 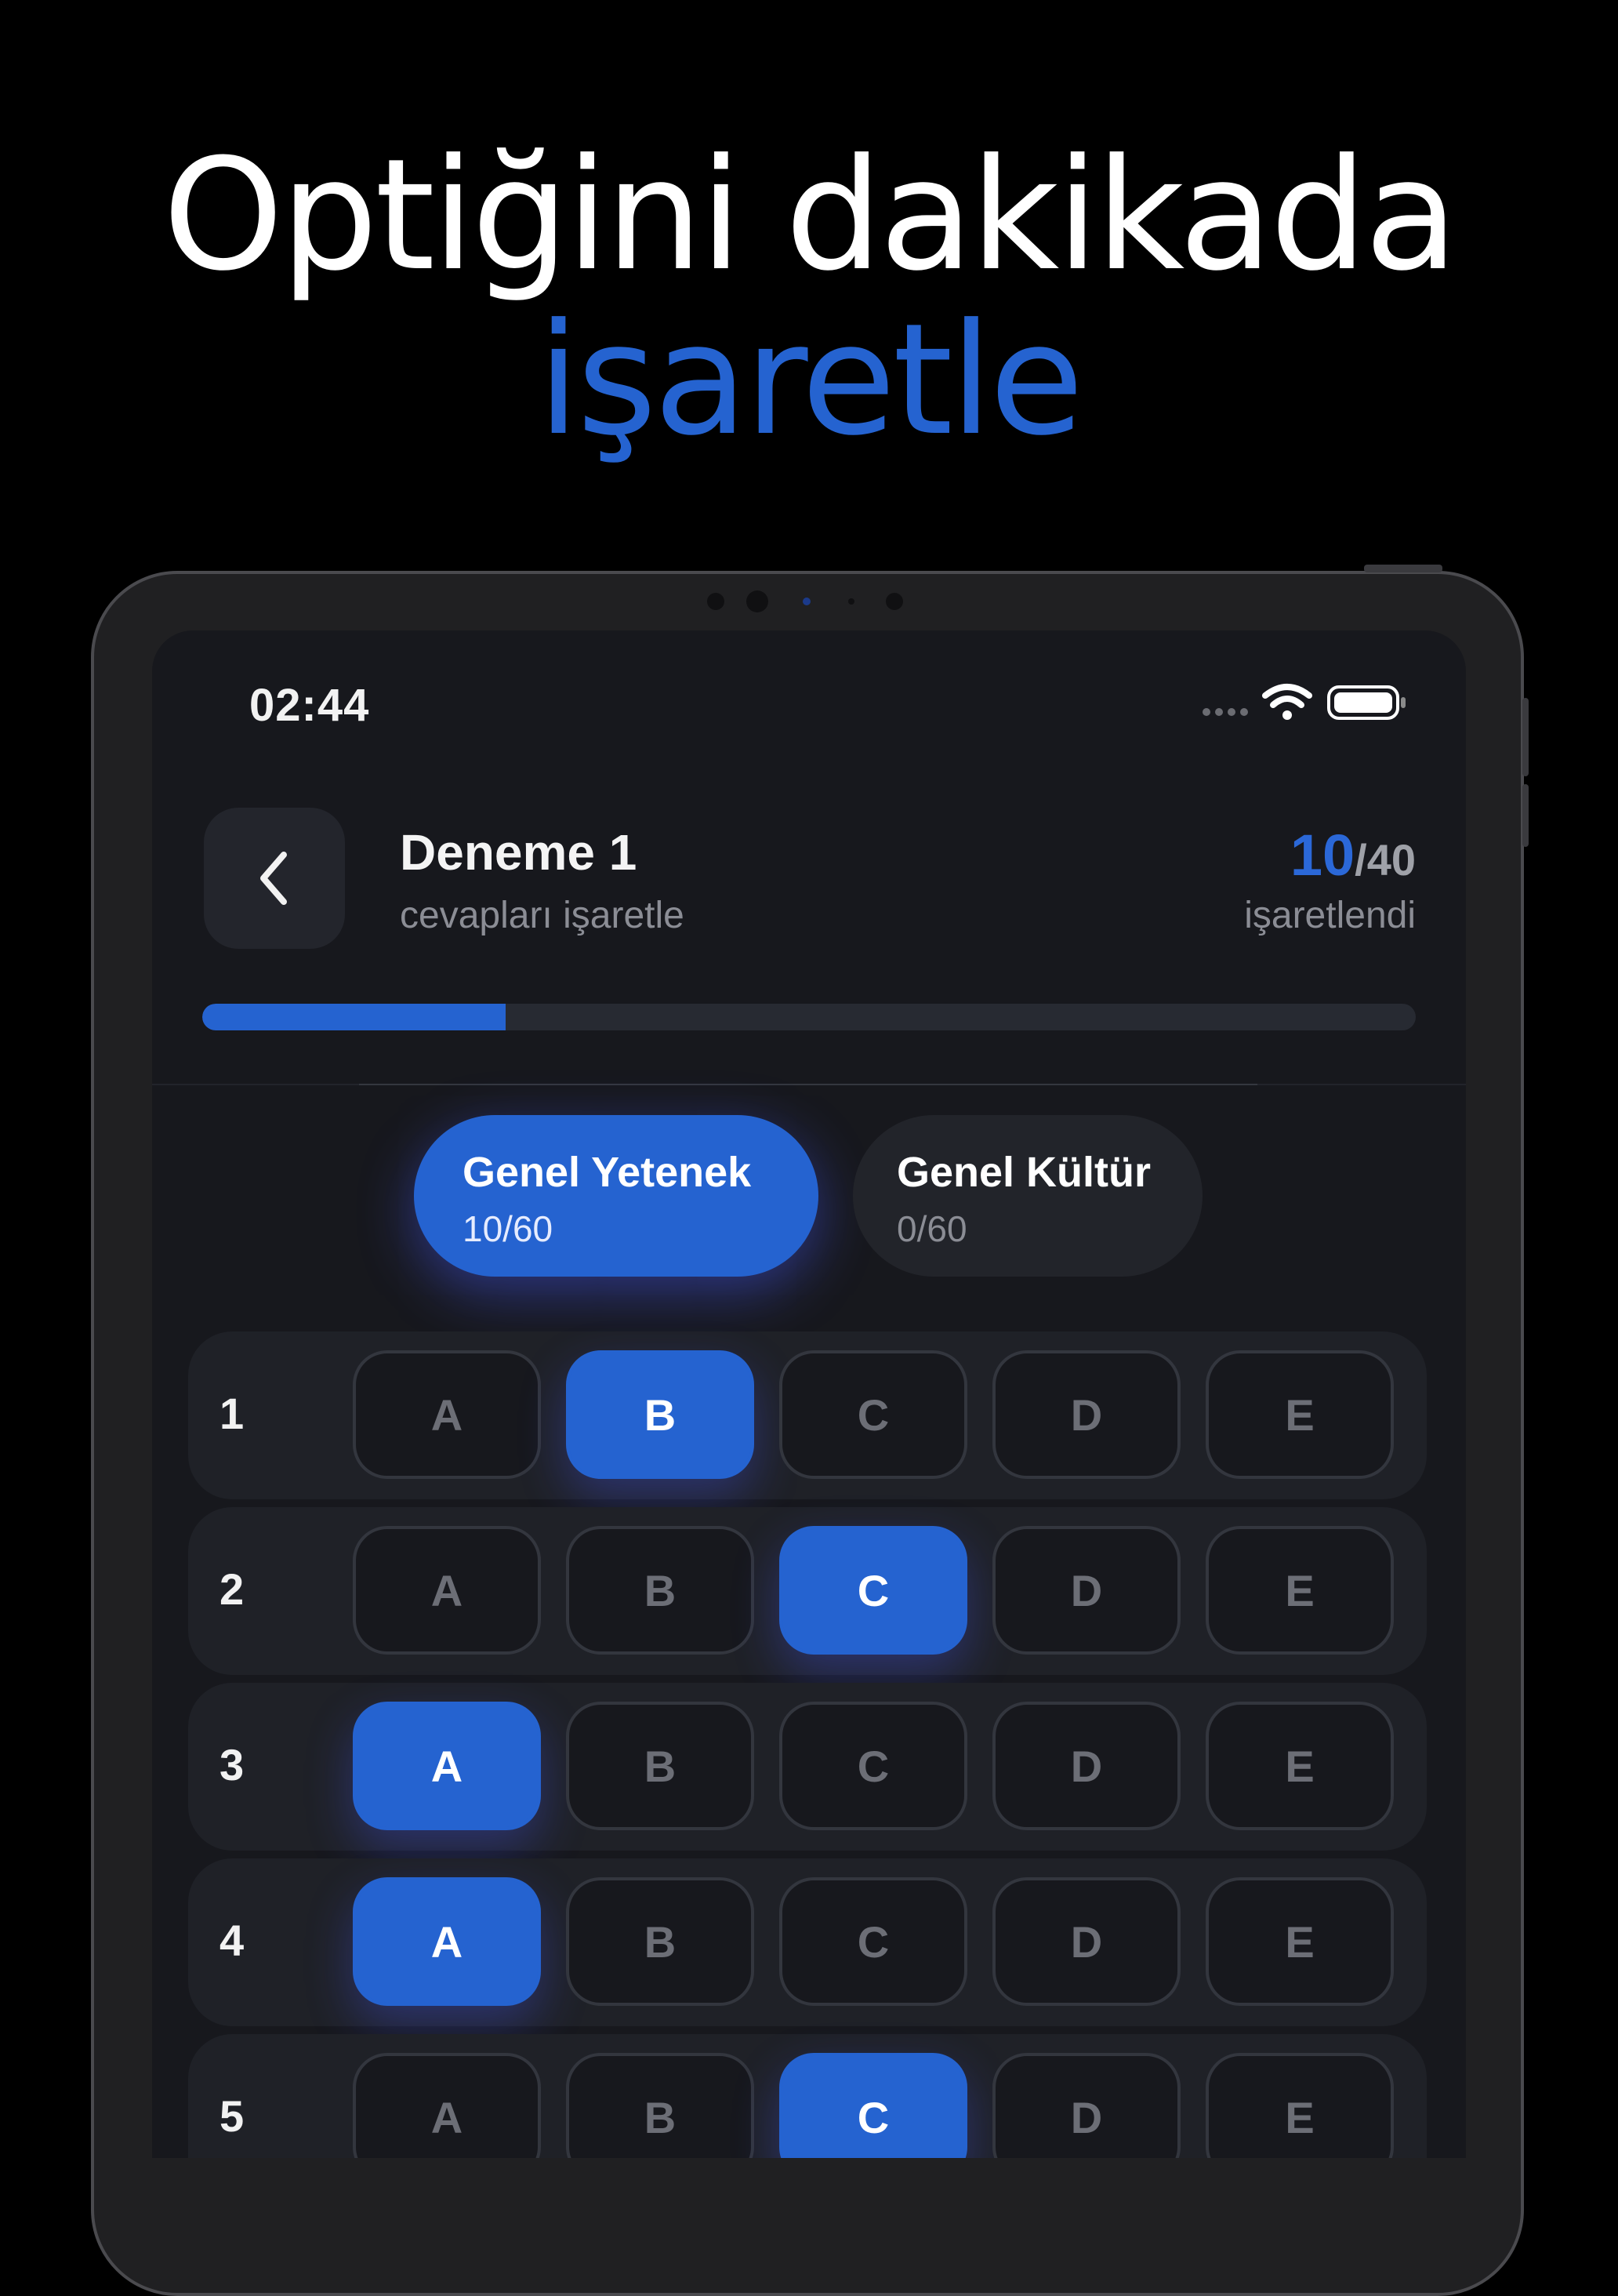 What do you see at coordinates (809, 1017) in the screenshot?
I see `progress-bar` at bounding box center [809, 1017].